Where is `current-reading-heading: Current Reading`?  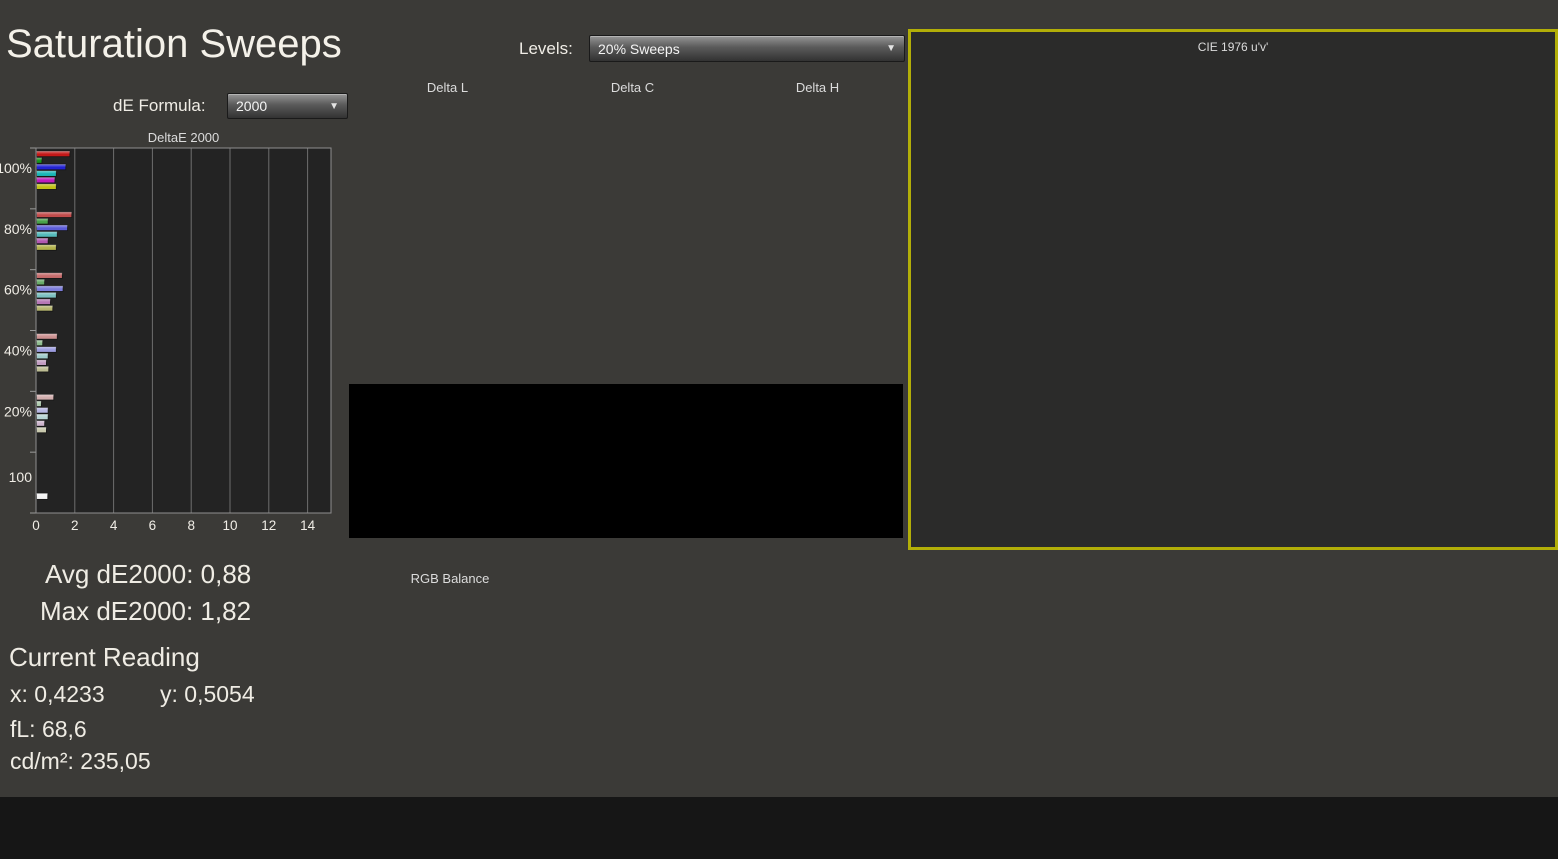
current-reading-heading: Current Reading is located at coordinates (104, 657).